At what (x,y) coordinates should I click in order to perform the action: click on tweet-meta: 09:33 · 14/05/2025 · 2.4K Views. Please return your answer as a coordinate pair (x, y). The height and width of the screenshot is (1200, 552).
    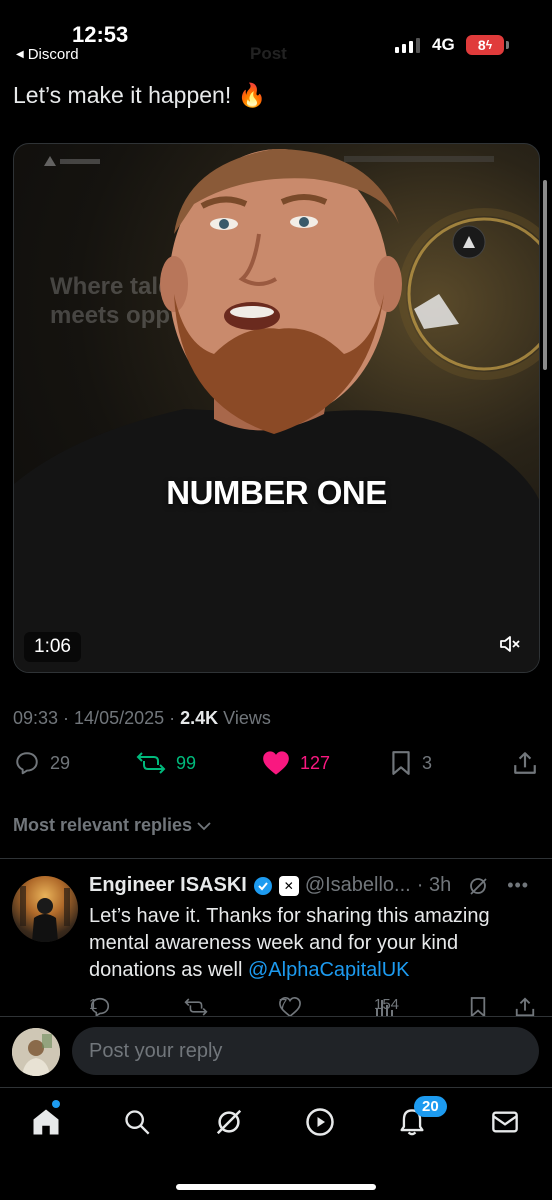
    Looking at the image, I should click on (142, 718).